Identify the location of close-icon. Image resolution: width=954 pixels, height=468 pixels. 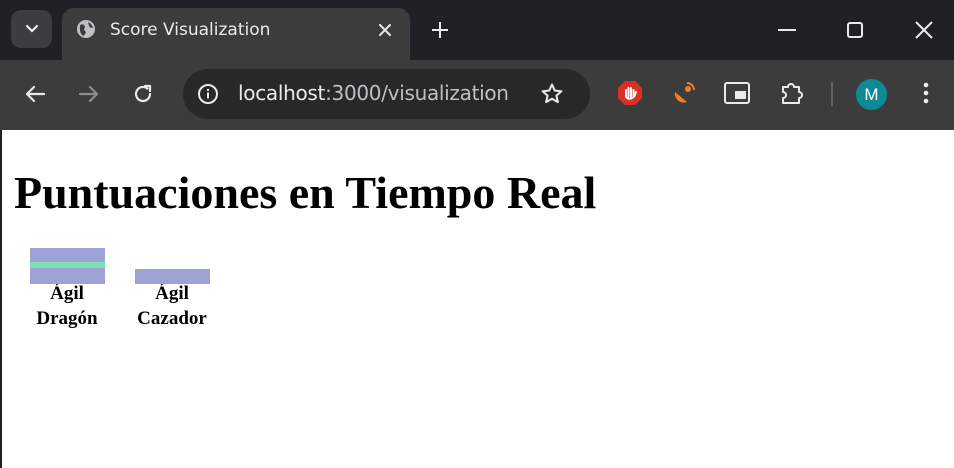
(924, 30).